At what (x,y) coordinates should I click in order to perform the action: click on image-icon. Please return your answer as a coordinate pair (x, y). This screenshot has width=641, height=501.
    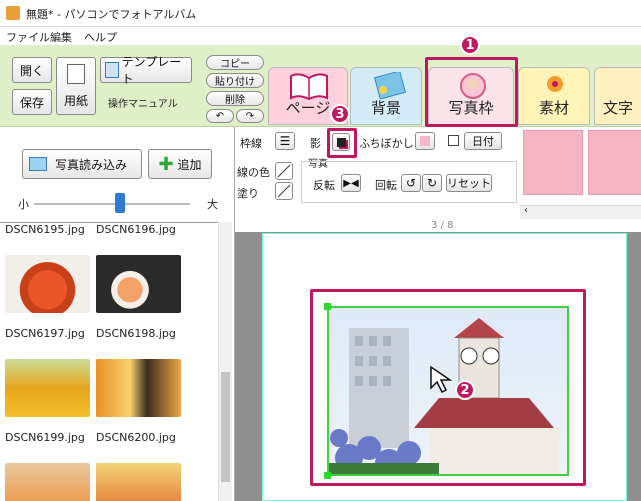
    Looking at the image, I should click on (38, 164).